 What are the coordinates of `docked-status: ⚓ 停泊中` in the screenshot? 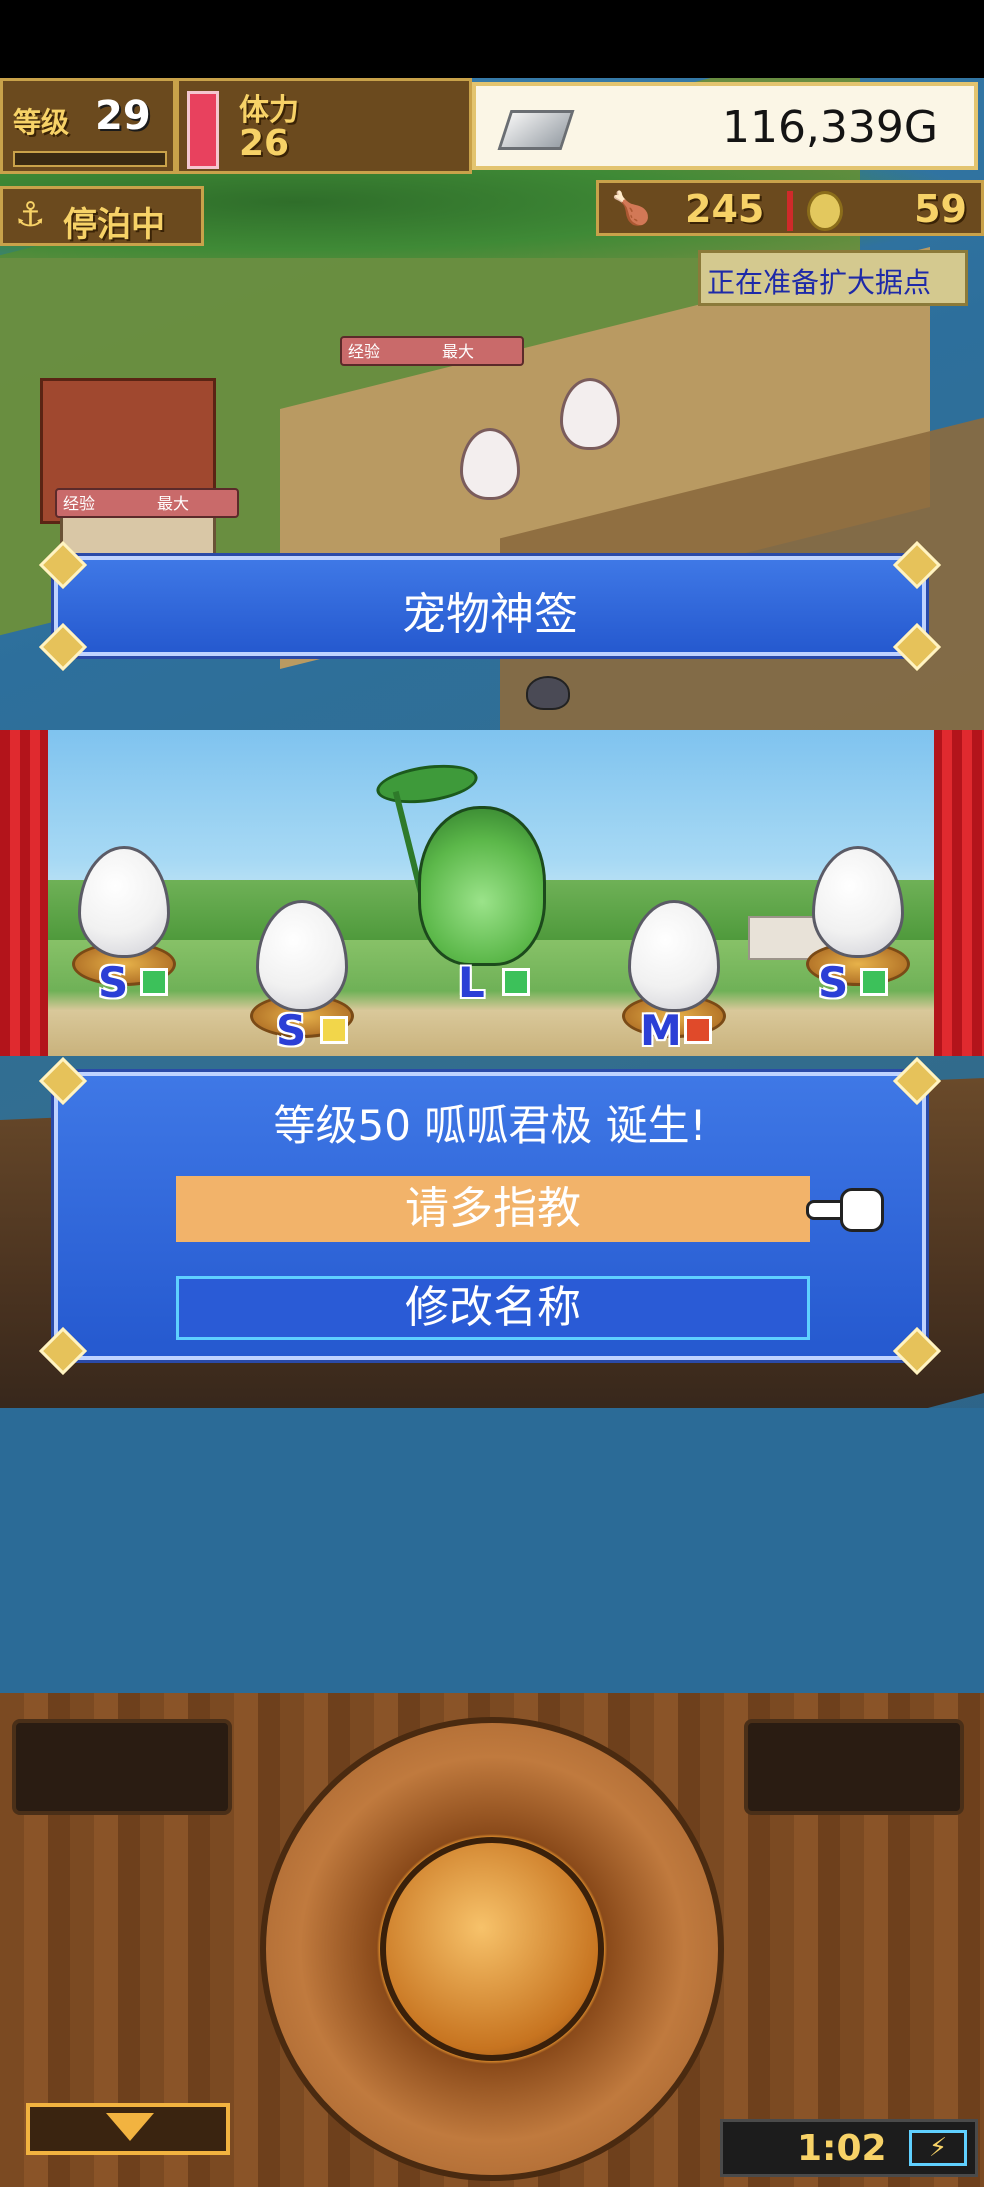 It's located at (102, 216).